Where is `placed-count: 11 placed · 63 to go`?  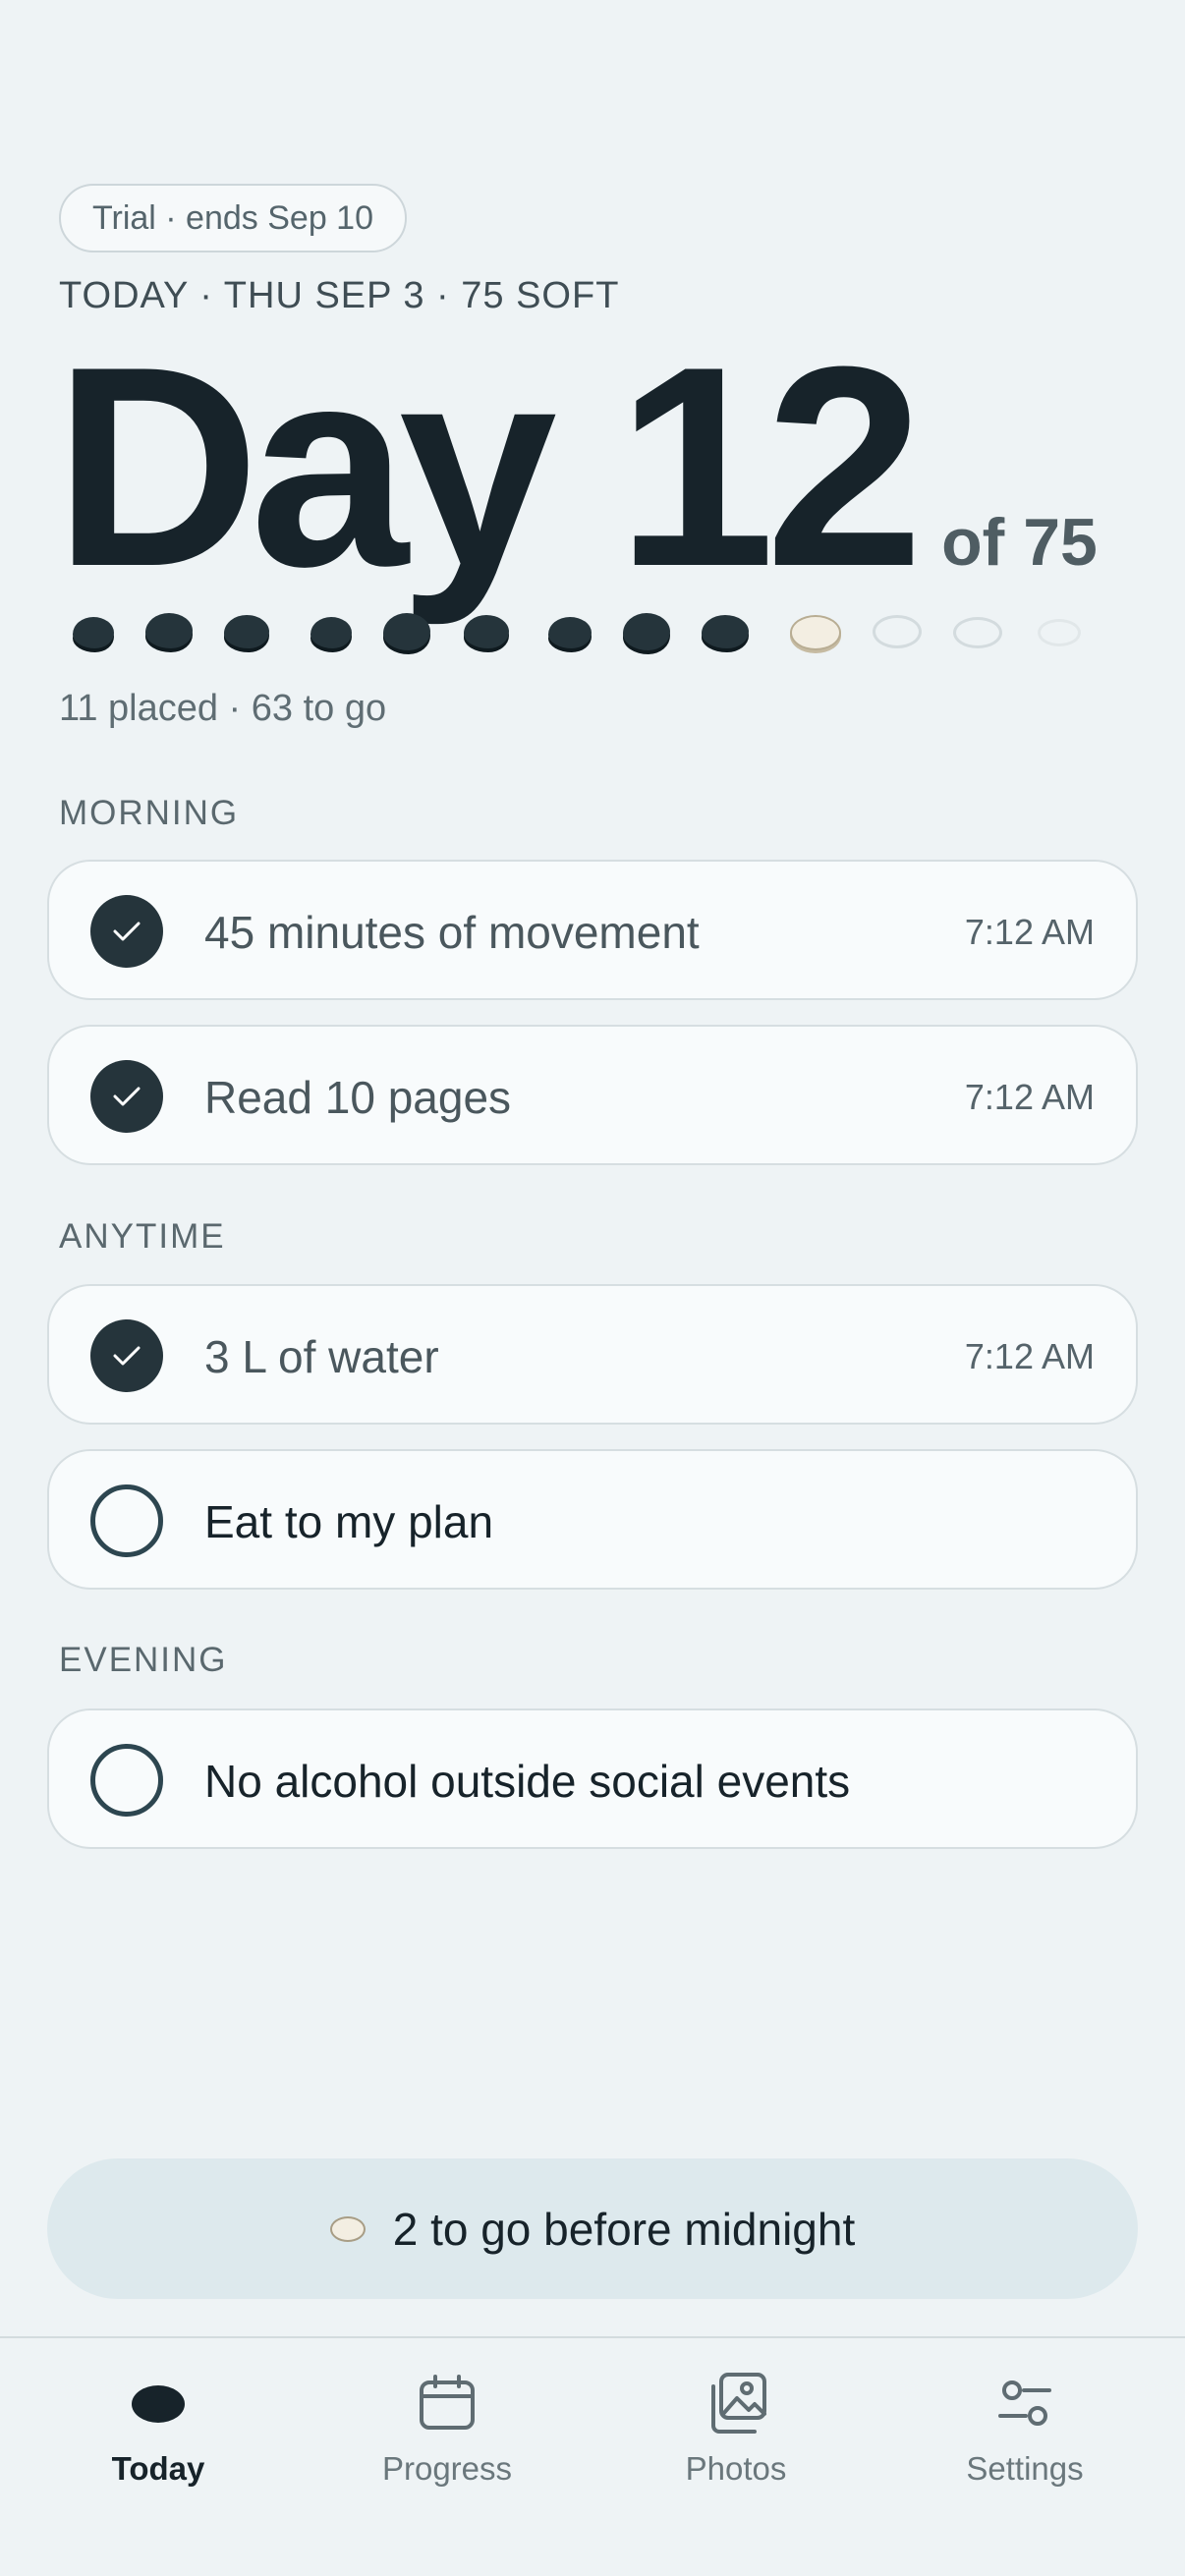
placed-count: 11 placed · 63 to go is located at coordinates (223, 708).